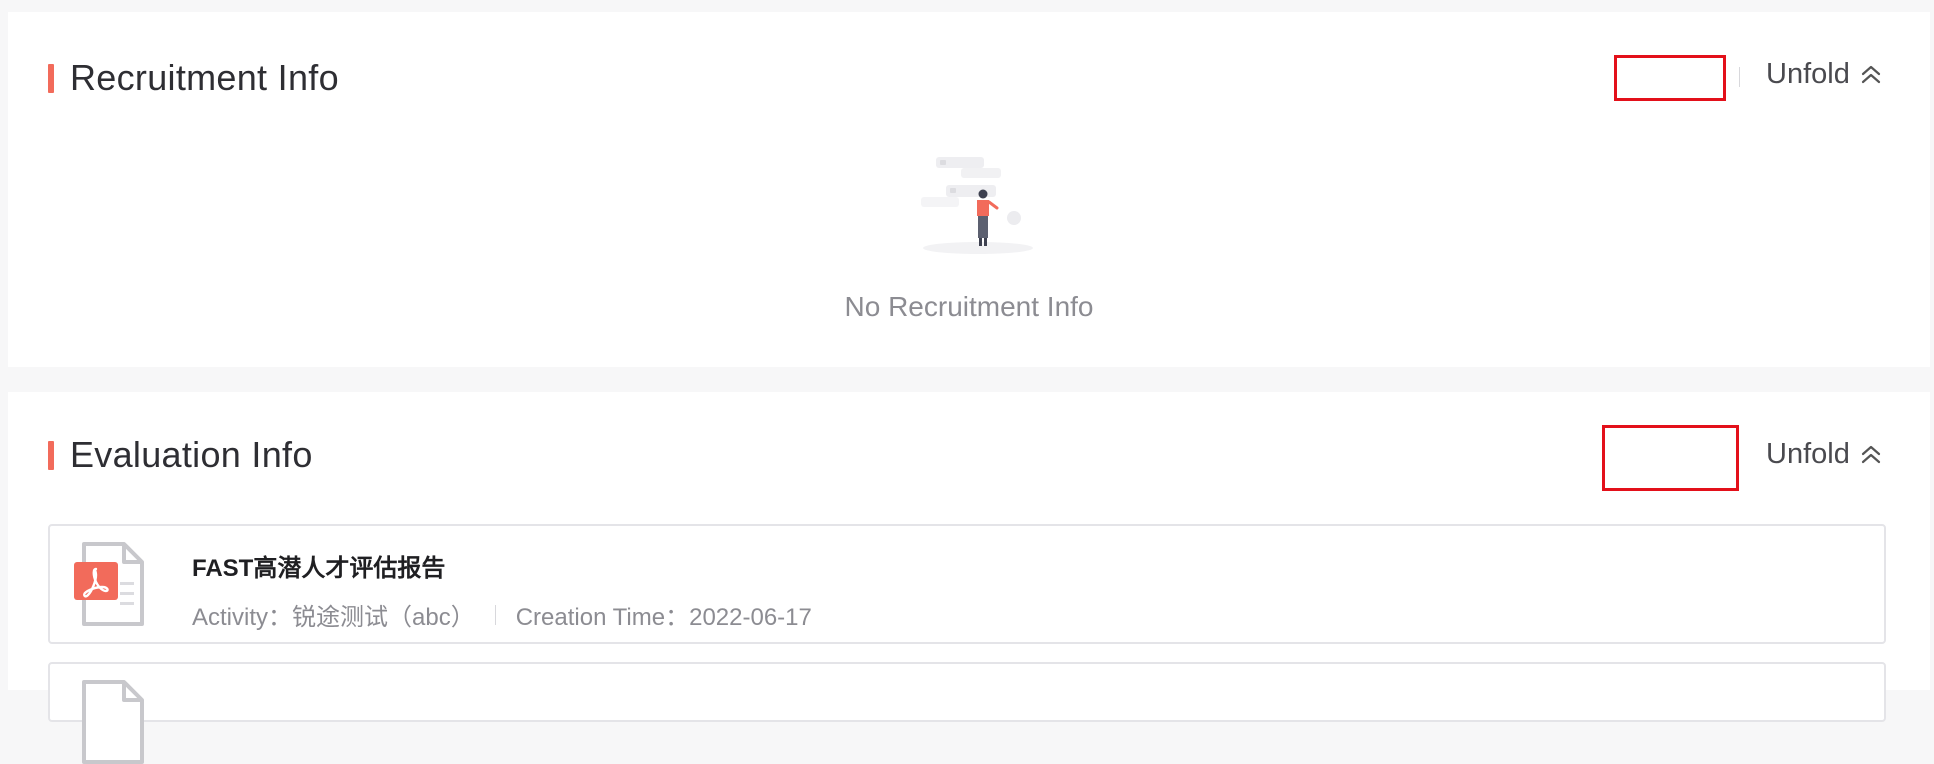  What do you see at coordinates (969, 306) in the screenshot?
I see `empty-state-text: No Recruitment Info` at bounding box center [969, 306].